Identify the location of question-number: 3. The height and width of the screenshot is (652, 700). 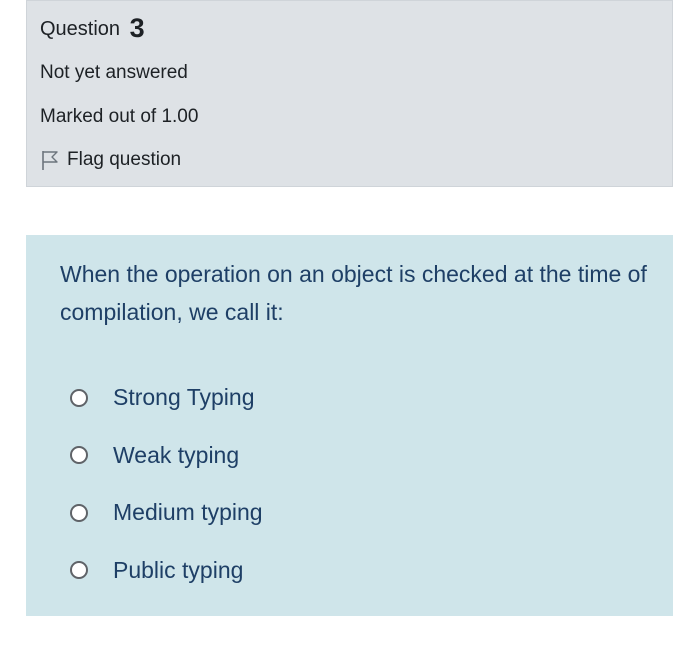
(137, 28).